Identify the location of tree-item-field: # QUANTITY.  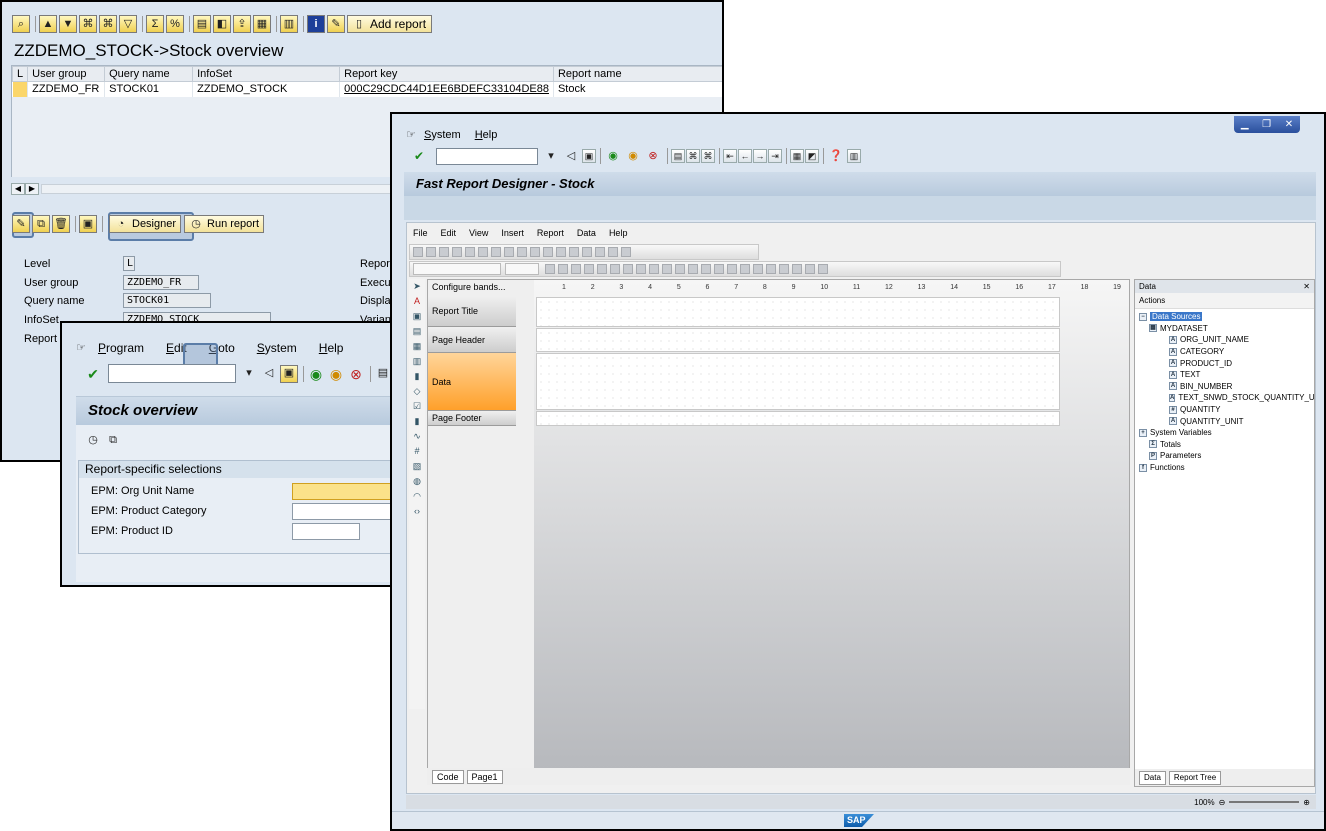
(1226, 410).